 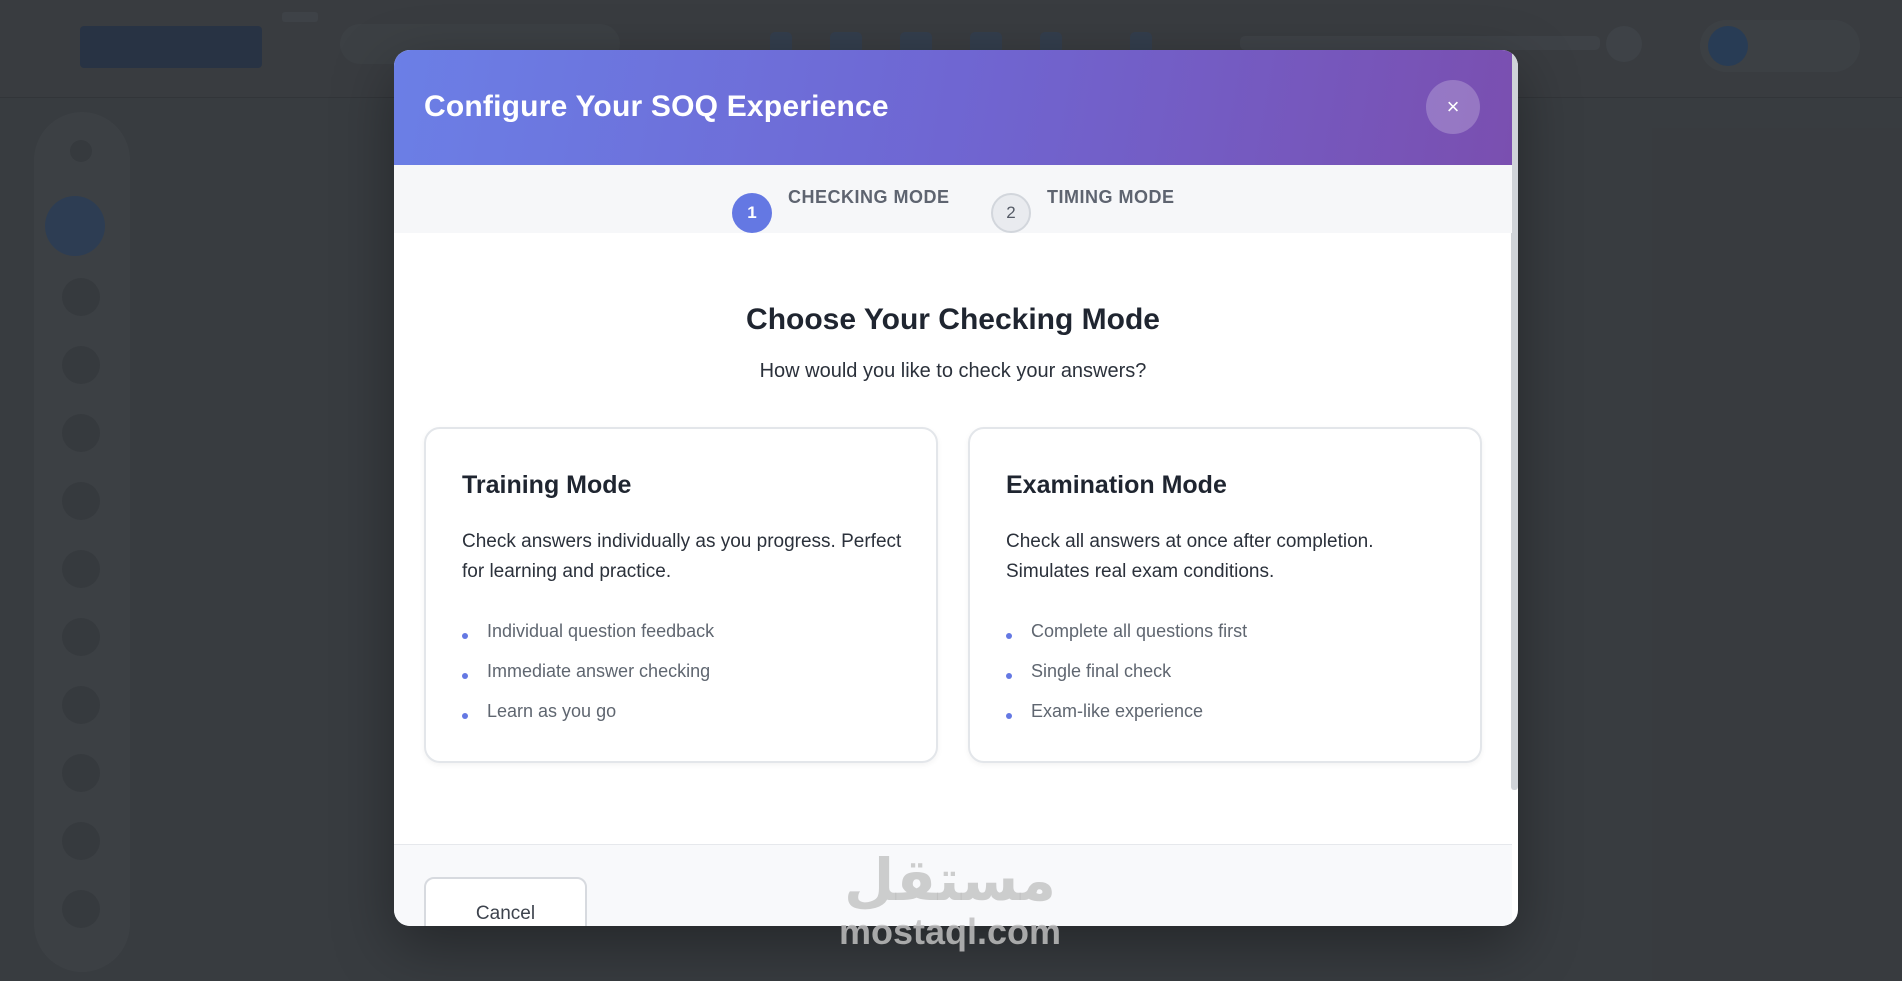 I want to click on steps-progress: 1 CHECKING MODE 2 TIMING MODE, so click(x=953, y=199).